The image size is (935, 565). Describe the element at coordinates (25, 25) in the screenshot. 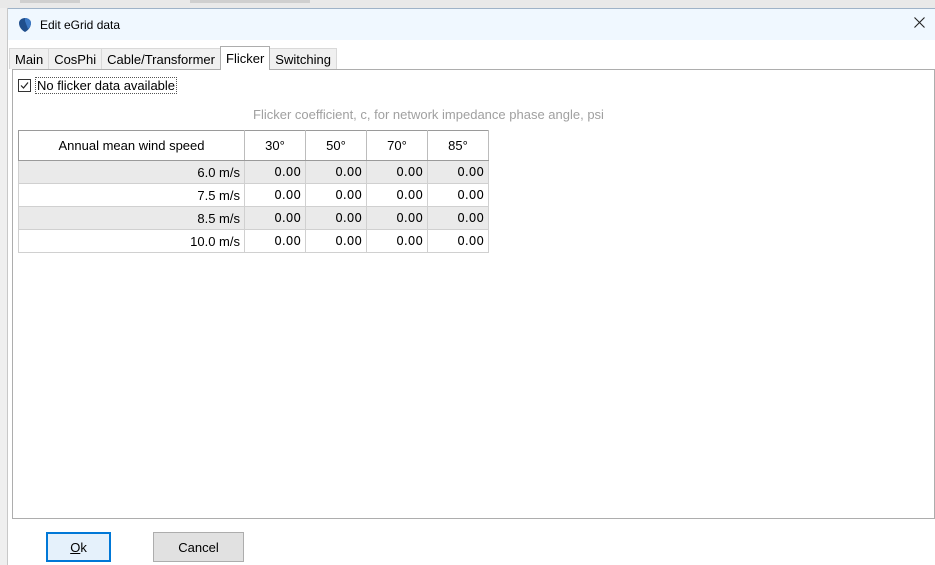

I see `app-shield-icon` at that location.